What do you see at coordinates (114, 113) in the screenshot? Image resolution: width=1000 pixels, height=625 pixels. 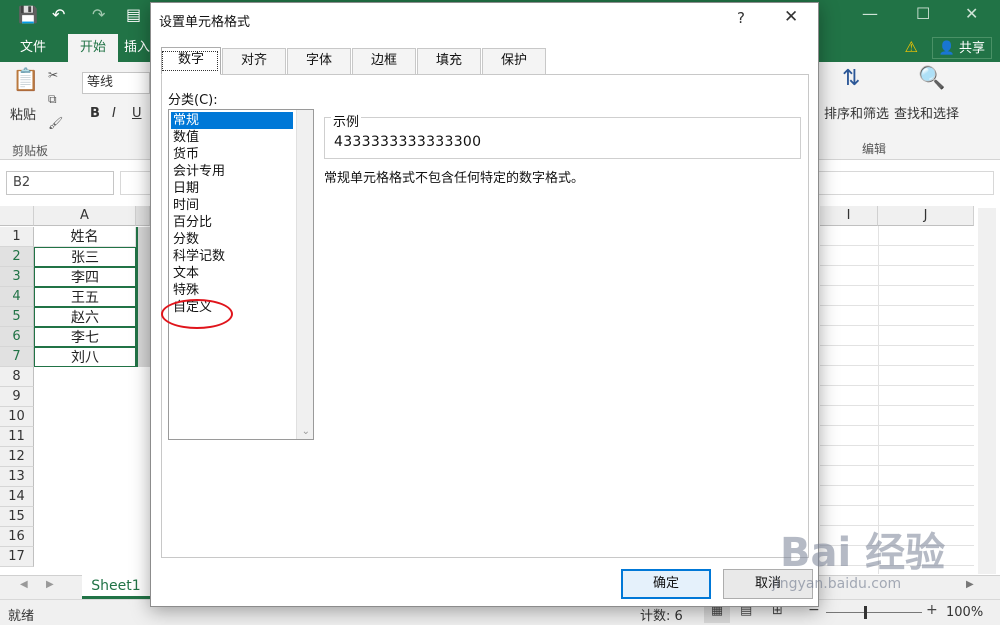 I see `italic-icon: I` at bounding box center [114, 113].